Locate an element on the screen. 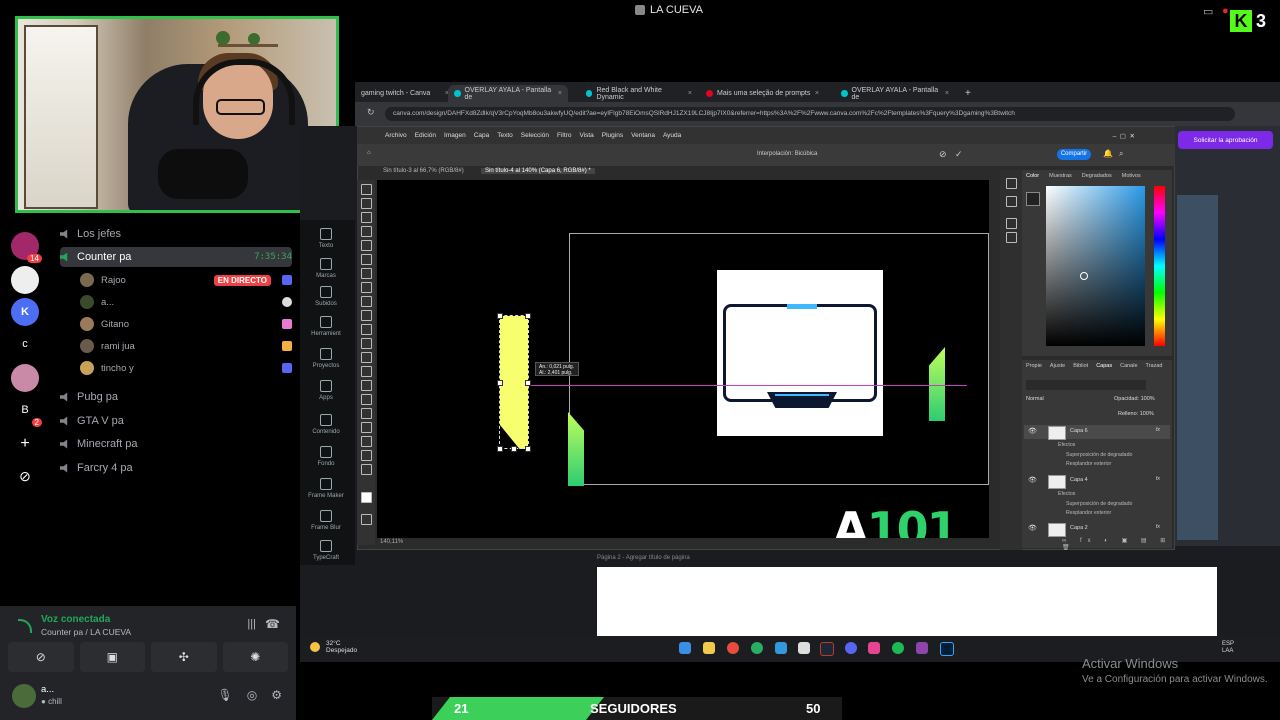  menu-item: Ventana is located at coordinates (643, 135).